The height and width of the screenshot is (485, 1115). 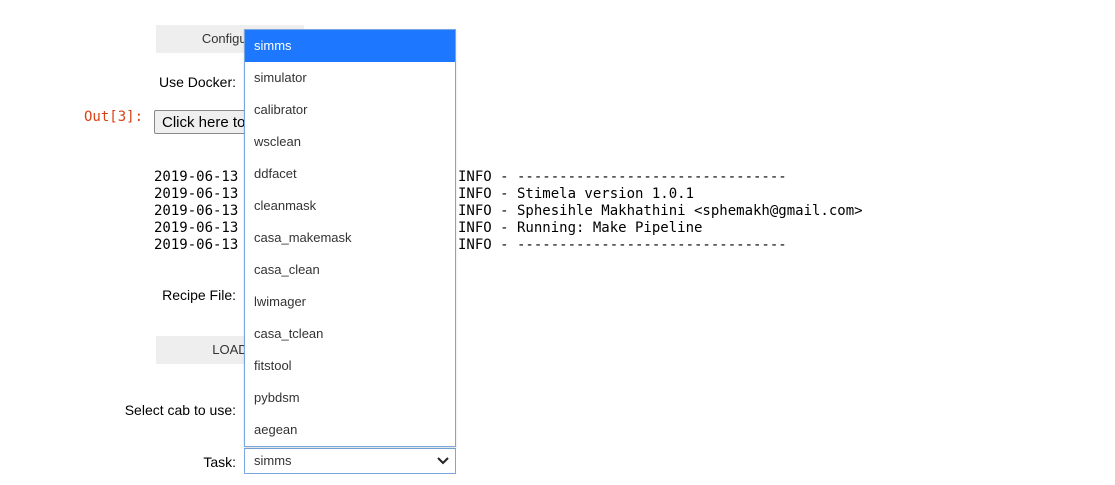 What do you see at coordinates (350, 302) in the screenshot?
I see `task-option: lwimager` at bounding box center [350, 302].